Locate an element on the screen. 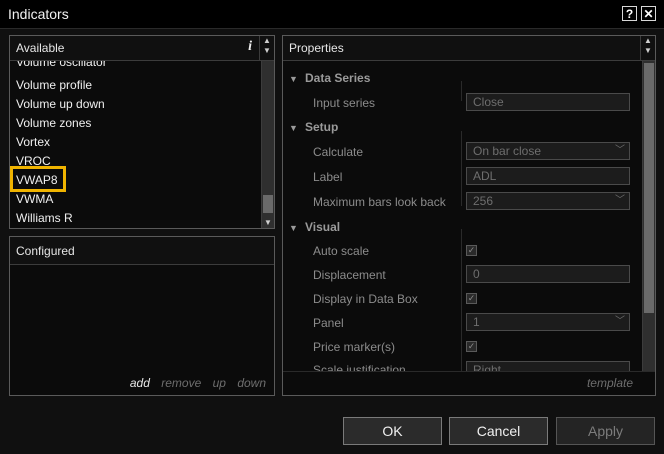 The height and width of the screenshot is (454, 664). list-item: Volume zones is located at coordinates (53, 123).